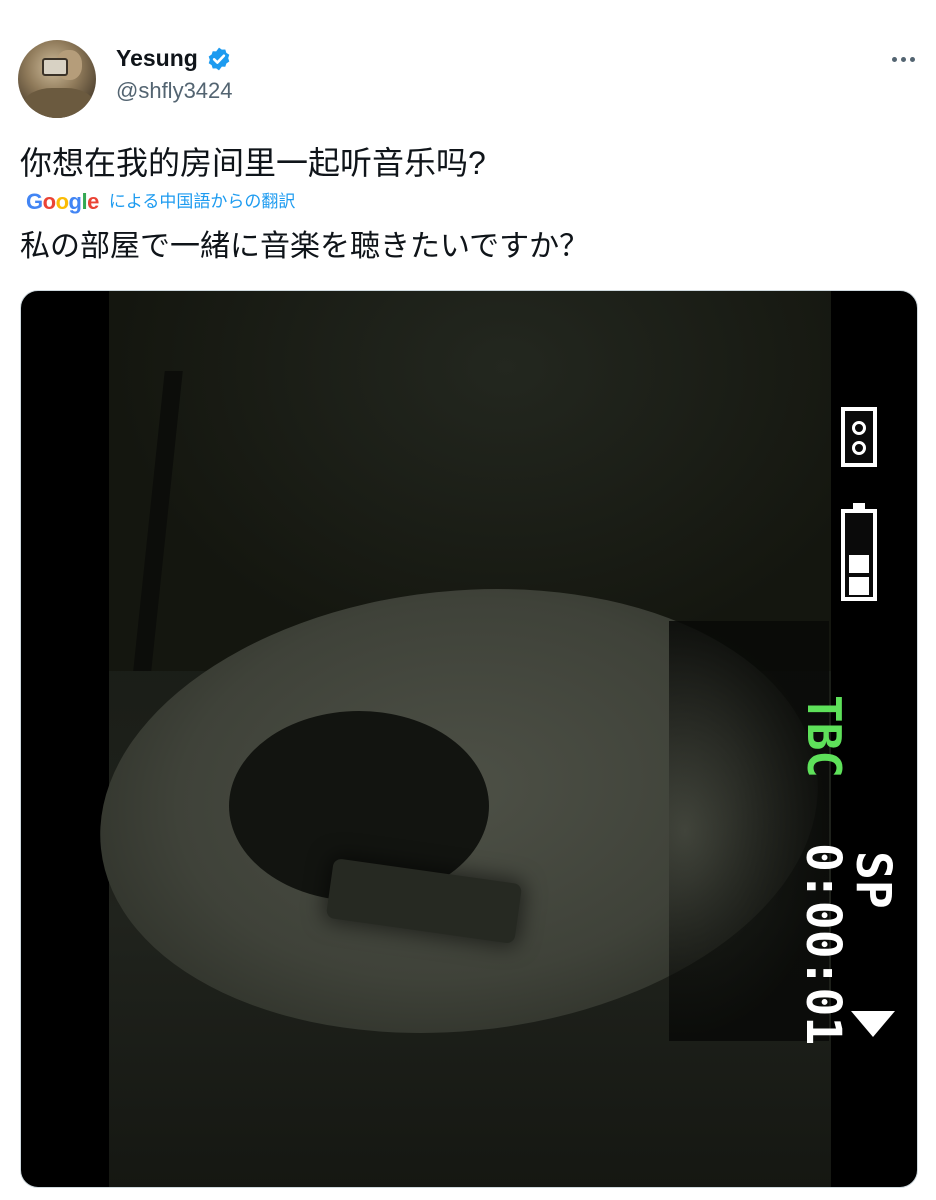 This screenshot has width=936, height=1200. I want to click on translation-label: による中国語からの翻訳, so click(202, 202).